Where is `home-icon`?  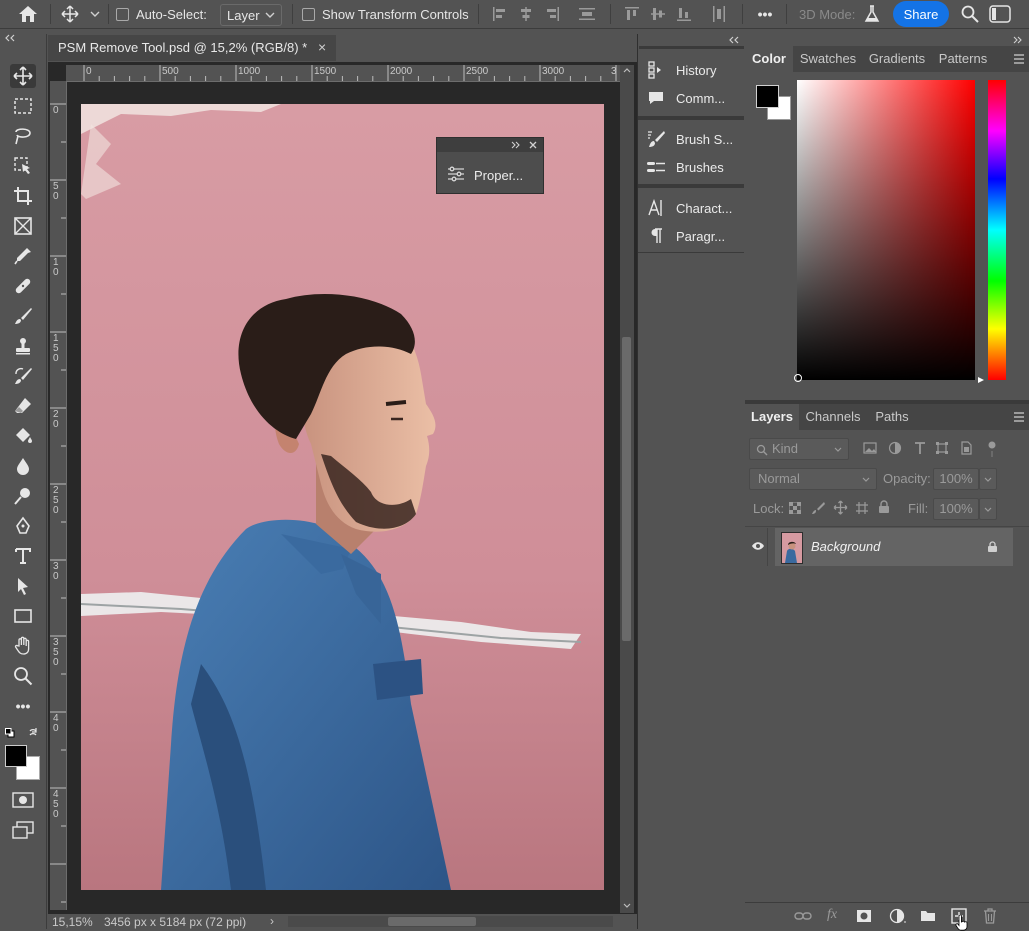
home-icon is located at coordinates (28, 14).